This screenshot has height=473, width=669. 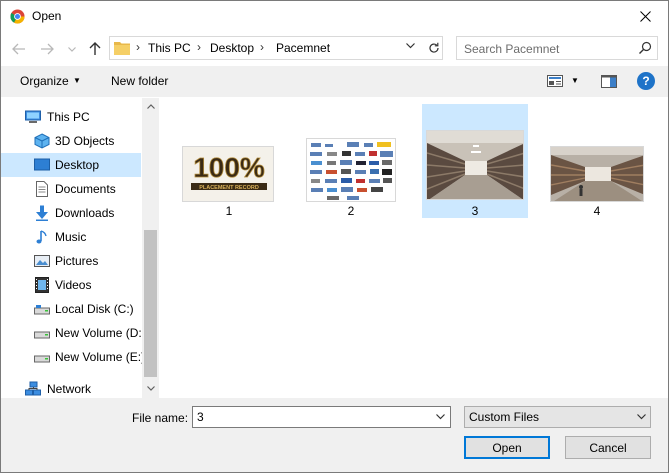 I want to click on svg-text: 100%, so click(x=229, y=167).